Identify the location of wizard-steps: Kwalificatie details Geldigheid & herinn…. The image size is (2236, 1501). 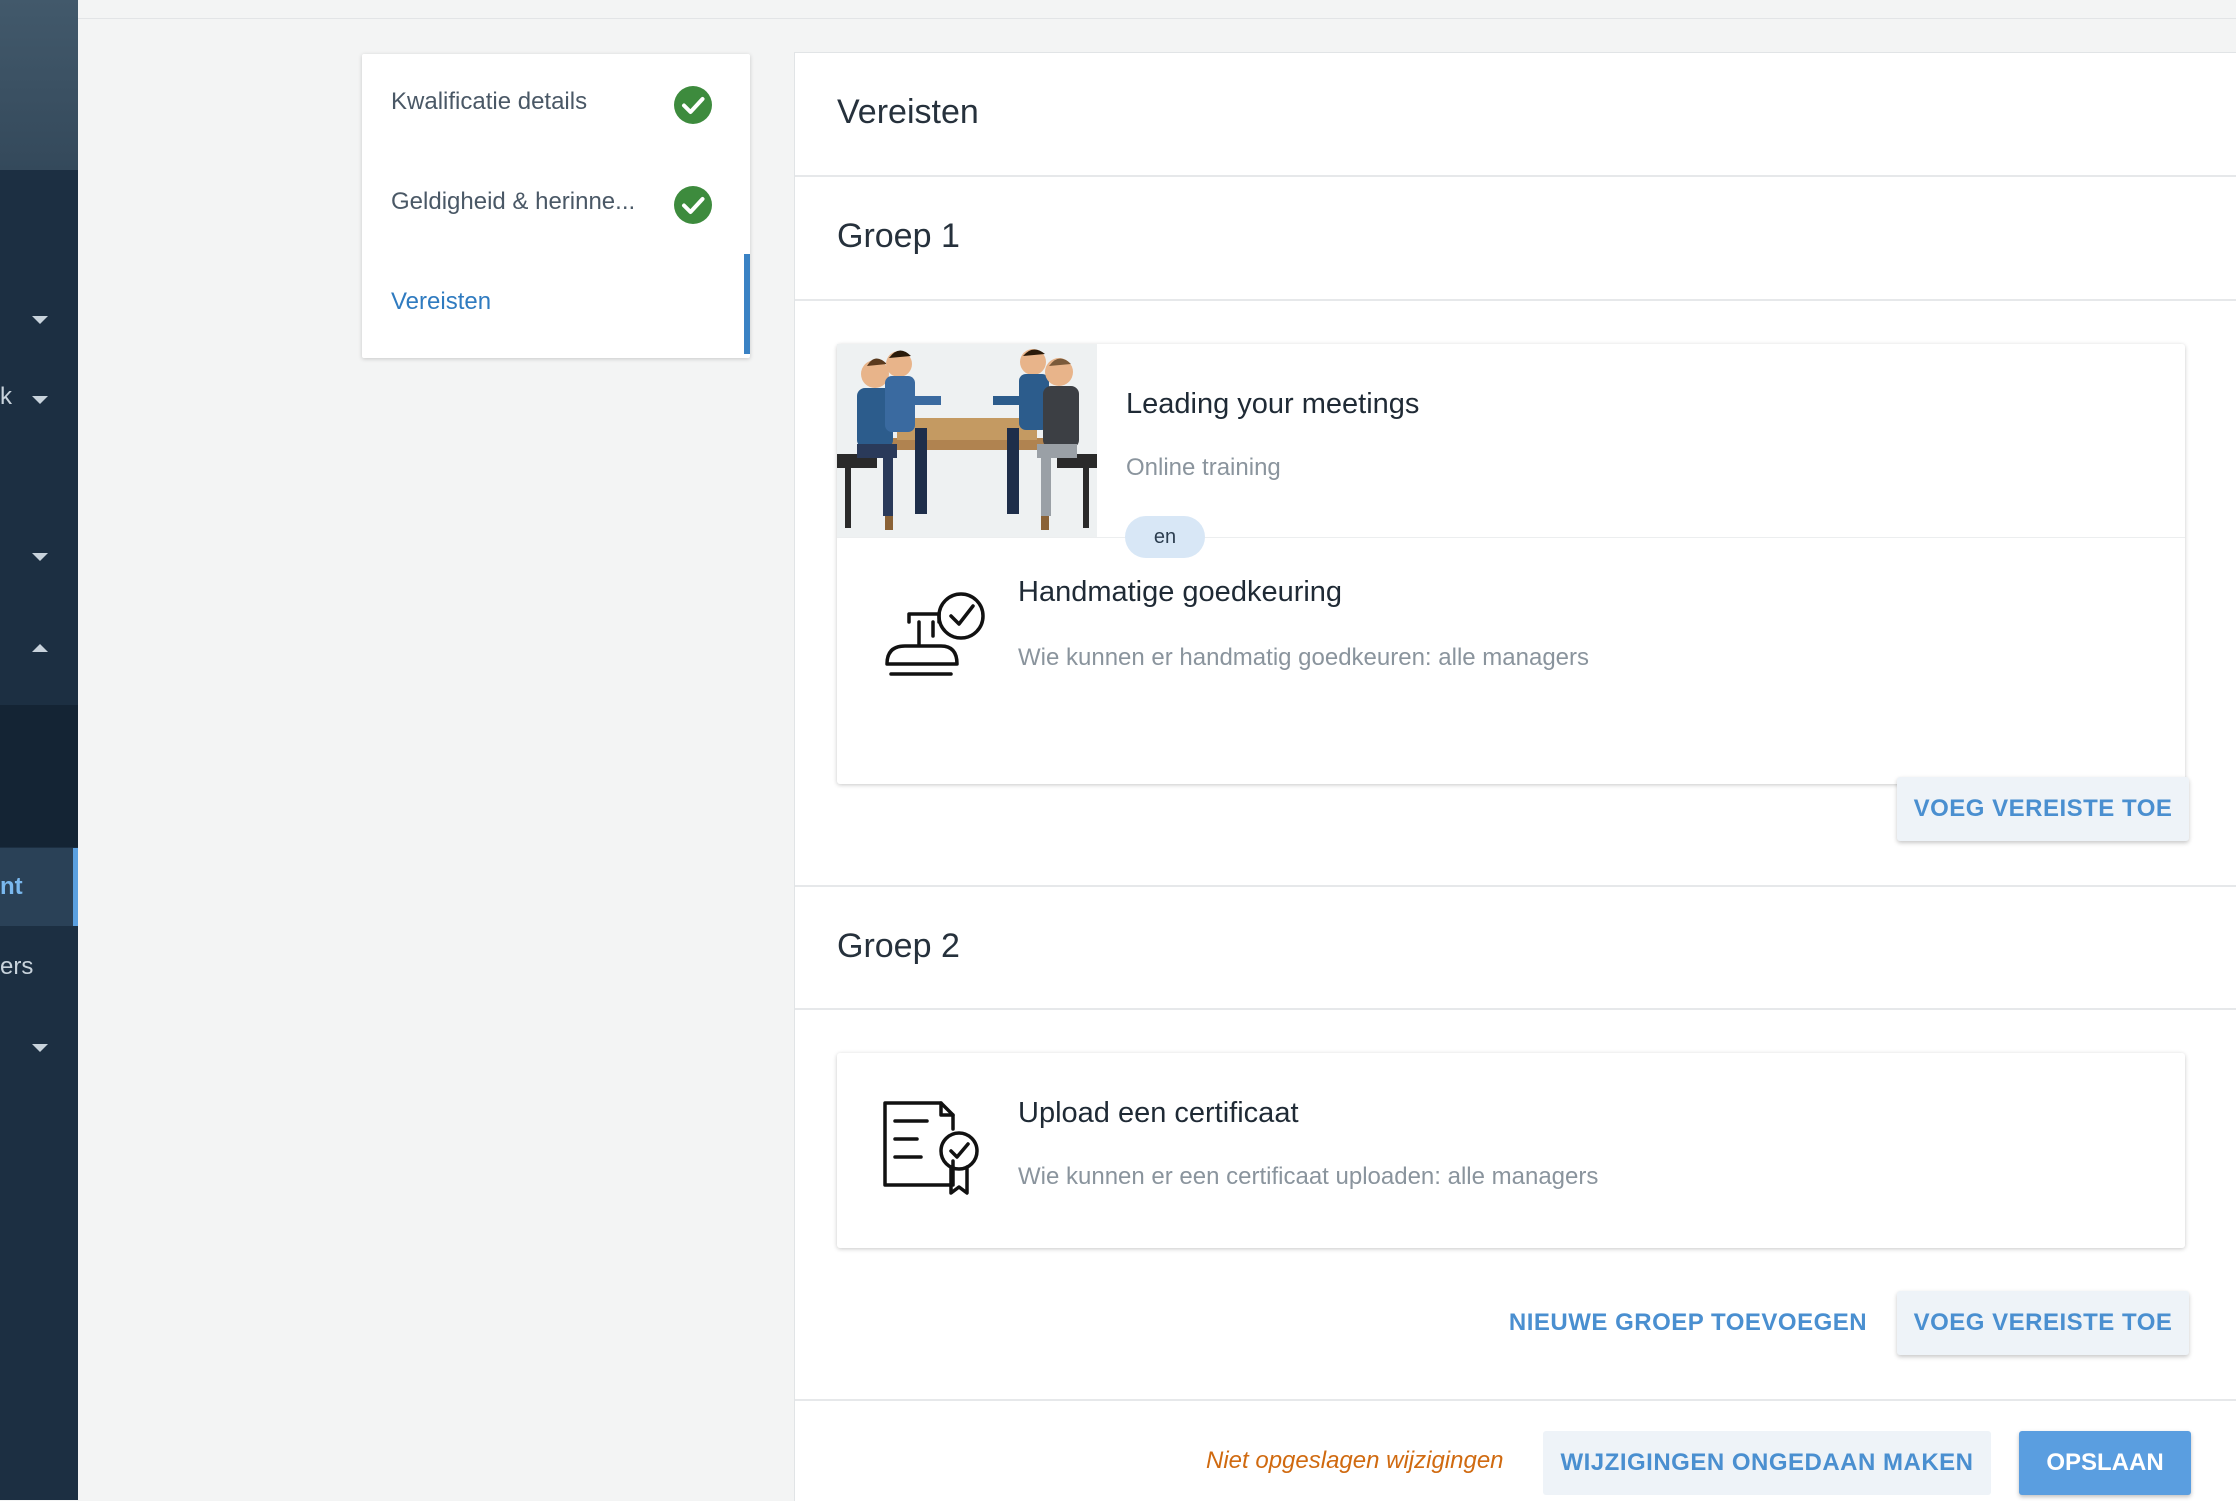
(556, 206).